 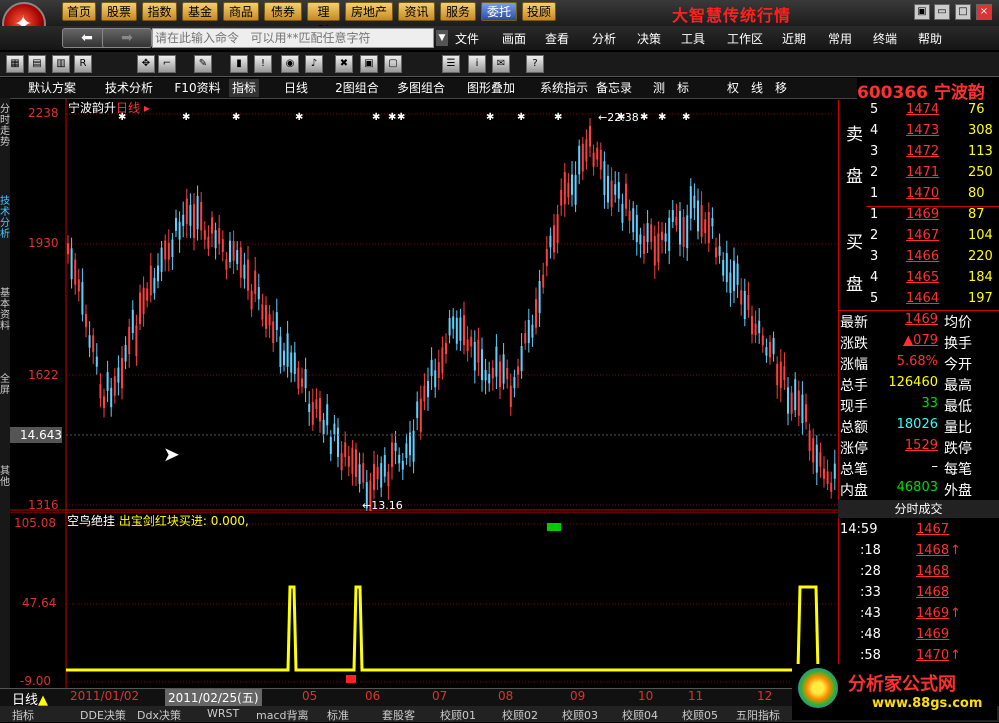 What do you see at coordinates (241, 11) in the screenshot?
I see `nav-button-4: 商品` at bounding box center [241, 11].